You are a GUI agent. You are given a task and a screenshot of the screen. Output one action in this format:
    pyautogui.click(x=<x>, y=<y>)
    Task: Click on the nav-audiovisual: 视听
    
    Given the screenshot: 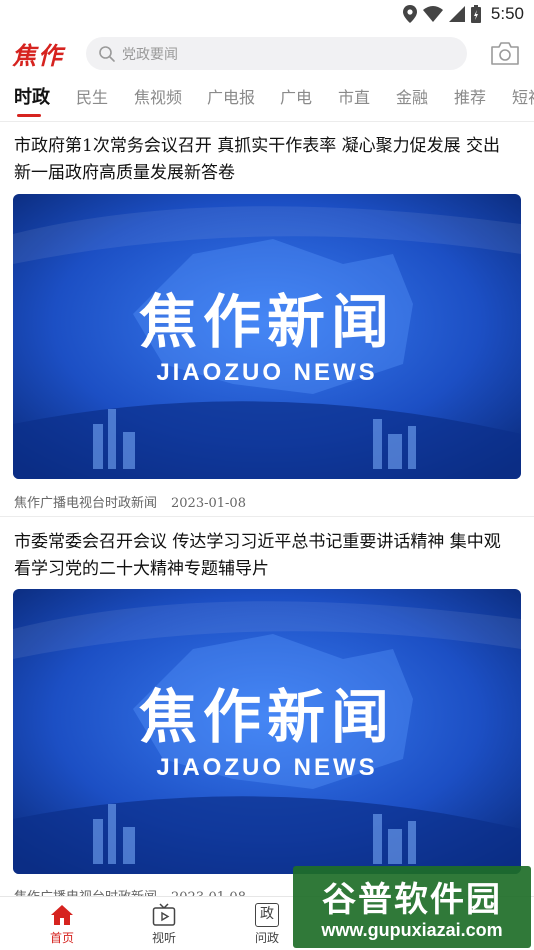 What is the action you would take?
    pyautogui.click(x=164, y=924)
    